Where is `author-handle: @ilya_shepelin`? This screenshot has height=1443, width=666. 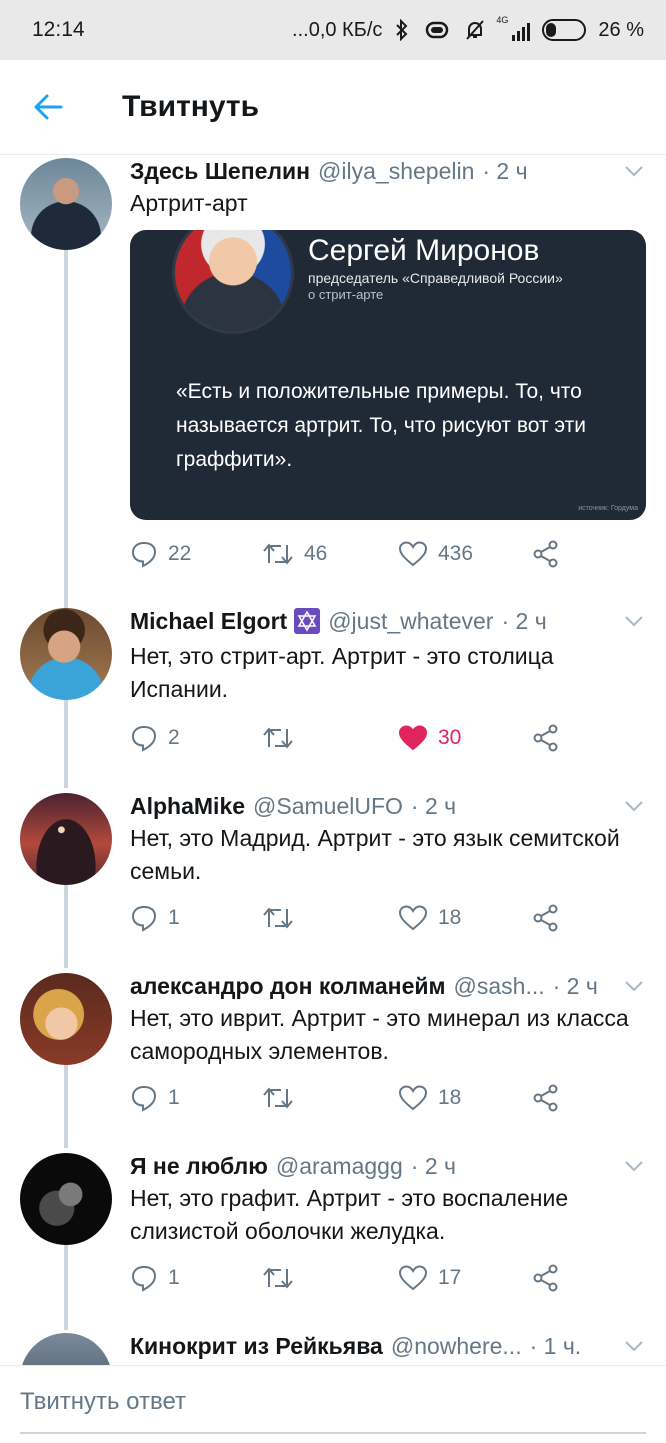
author-handle: @ilya_shepelin is located at coordinates (396, 171).